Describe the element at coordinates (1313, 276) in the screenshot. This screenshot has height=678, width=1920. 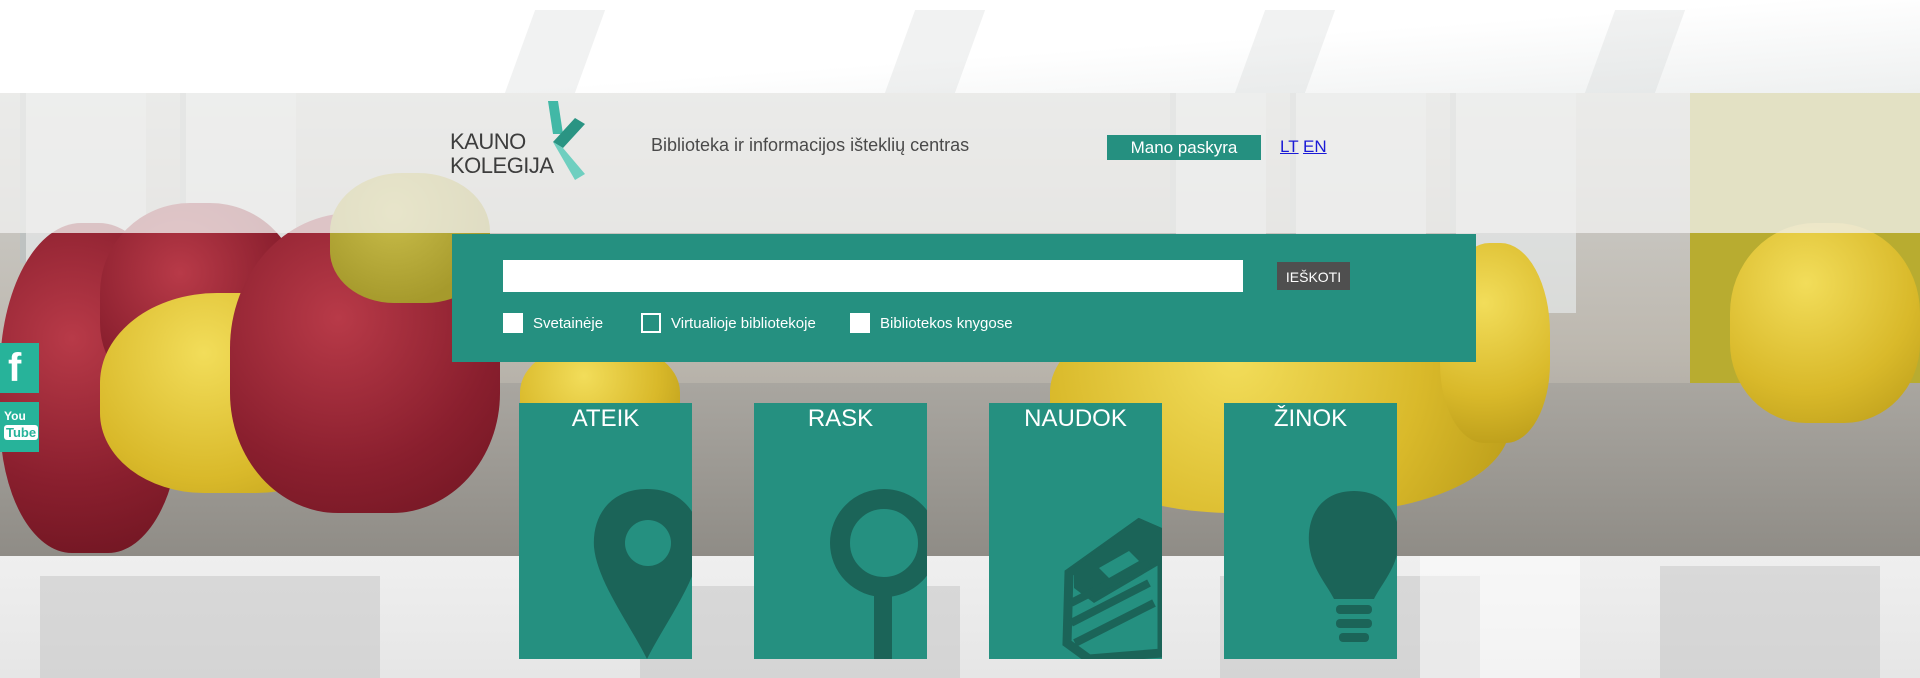
I see `search-button: IEŠKOTI` at that location.